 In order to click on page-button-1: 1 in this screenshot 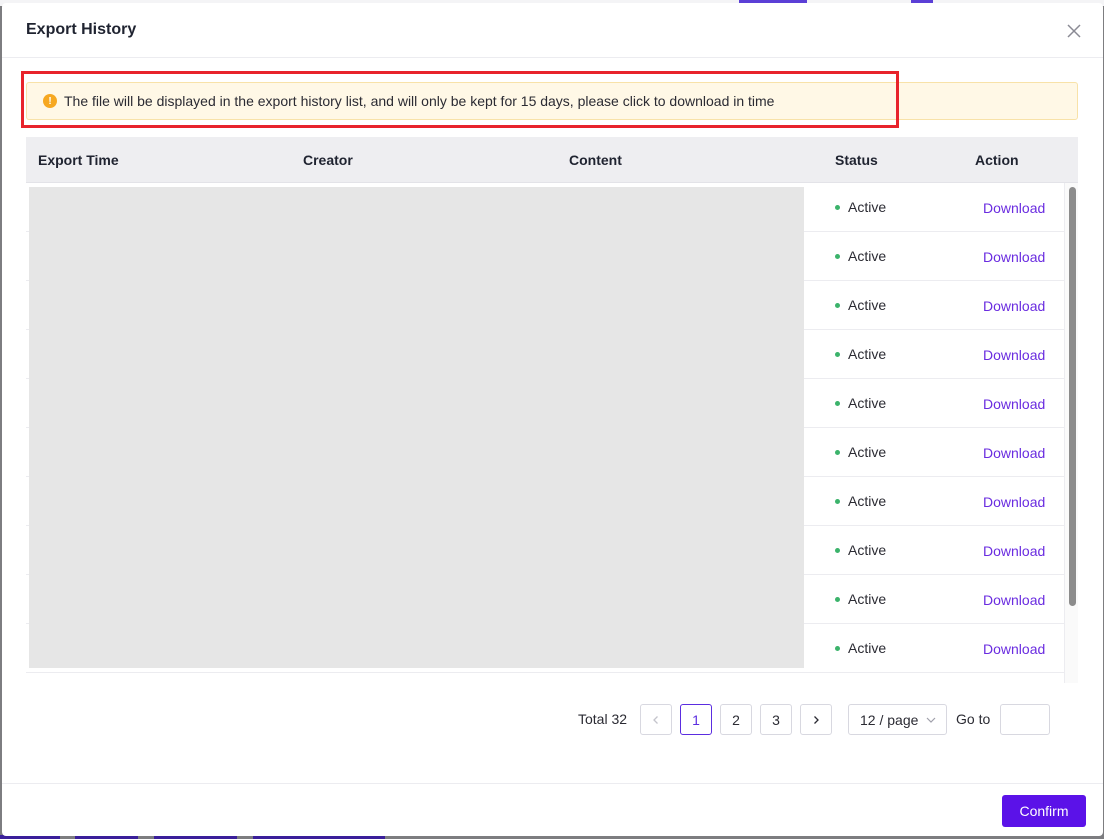, I will do `click(696, 719)`.